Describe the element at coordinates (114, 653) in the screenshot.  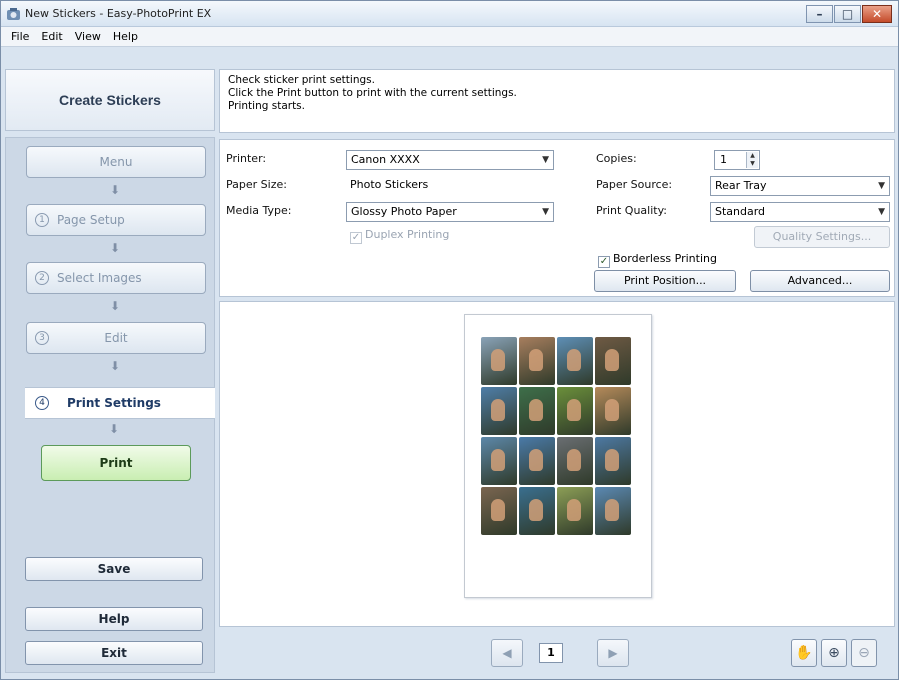
I see `exit-button: Exit` at that location.